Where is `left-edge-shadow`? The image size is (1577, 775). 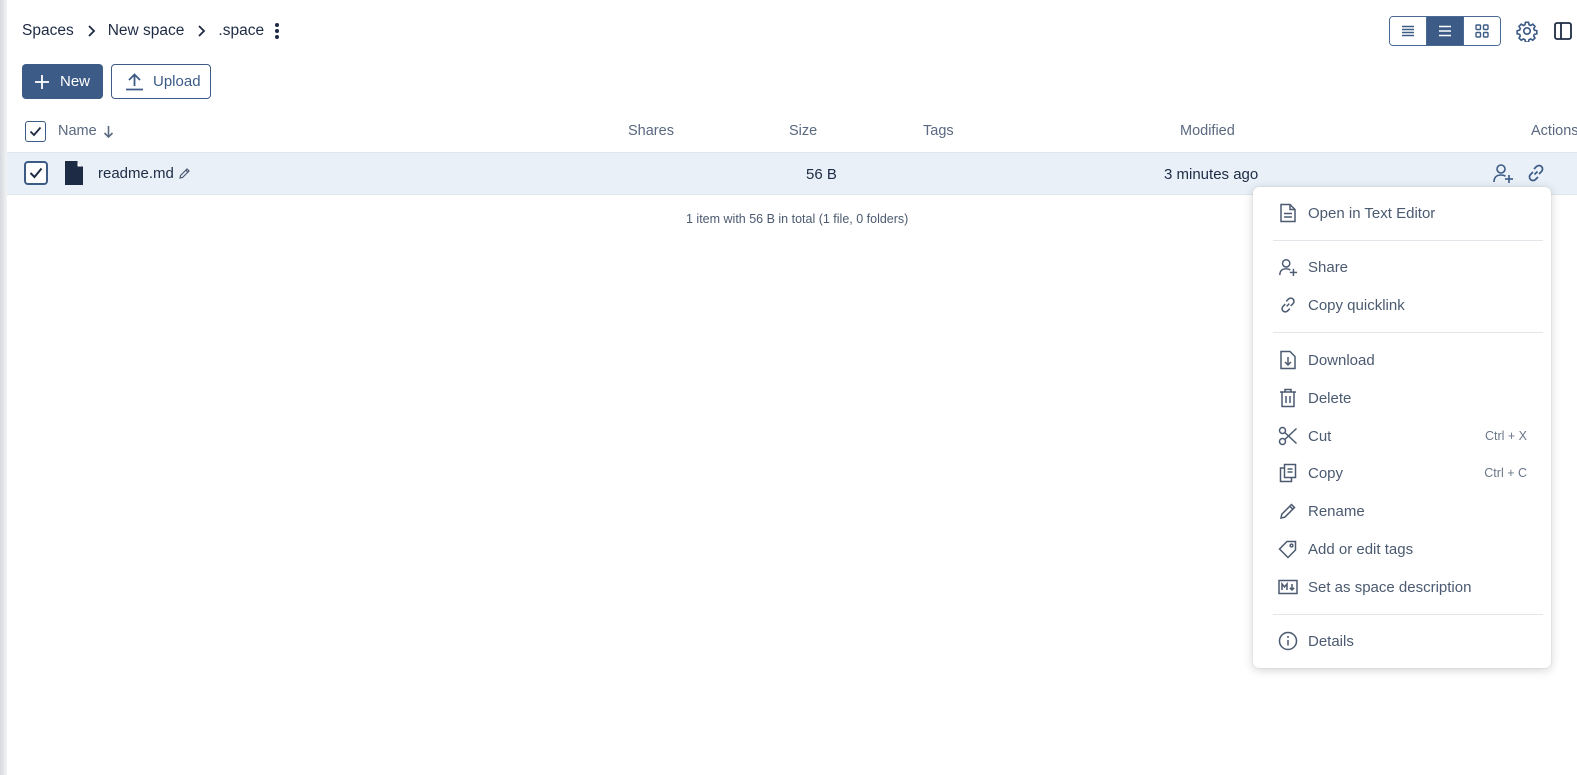
left-edge-shadow is located at coordinates (3, 387).